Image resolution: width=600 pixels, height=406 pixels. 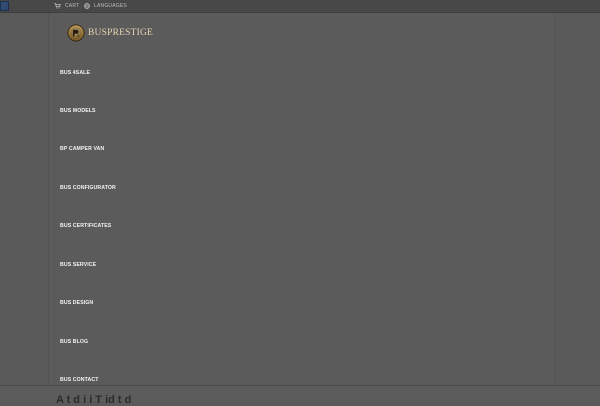 I want to click on cart-icon, so click(x=57, y=6).